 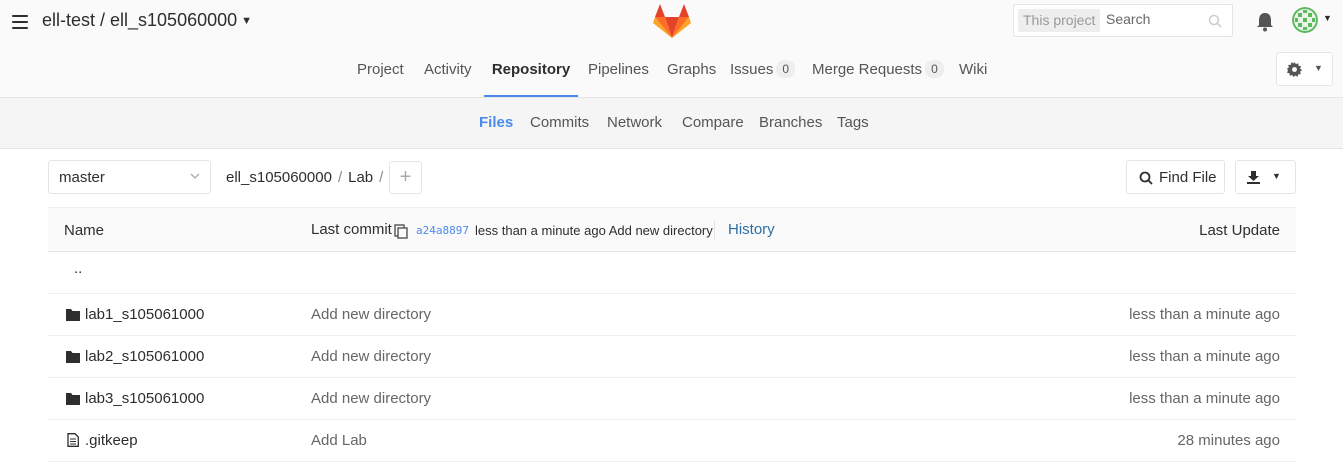 What do you see at coordinates (594, 230) in the screenshot?
I see `last-commit-message: less than a minute ago Add new directory` at bounding box center [594, 230].